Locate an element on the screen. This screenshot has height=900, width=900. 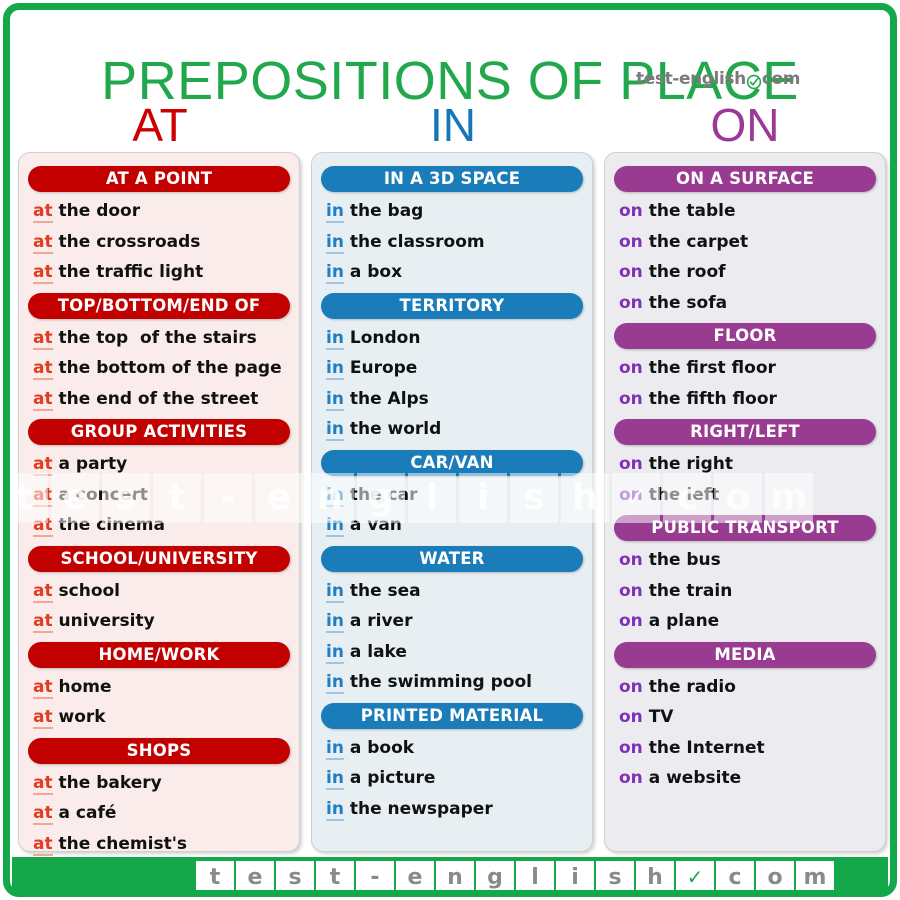
phrase-item: at school is located at coordinates (159, 591).